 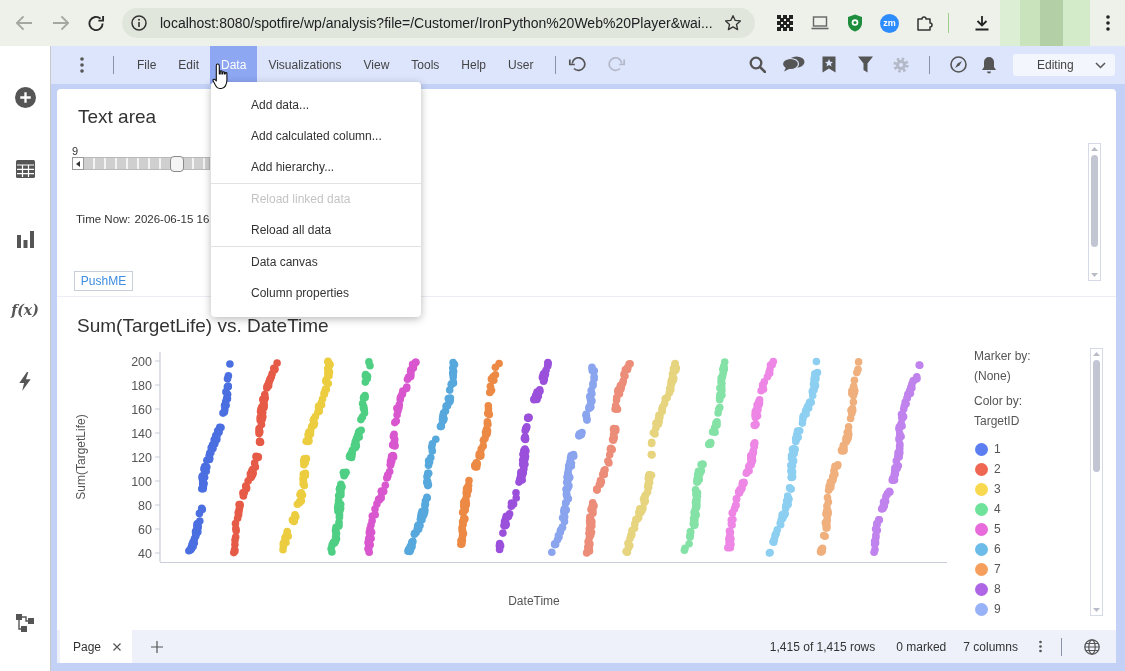 What do you see at coordinates (822, 647) in the screenshot?
I see `row-count: 1,415 of 1,415 rows` at bounding box center [822, 647].